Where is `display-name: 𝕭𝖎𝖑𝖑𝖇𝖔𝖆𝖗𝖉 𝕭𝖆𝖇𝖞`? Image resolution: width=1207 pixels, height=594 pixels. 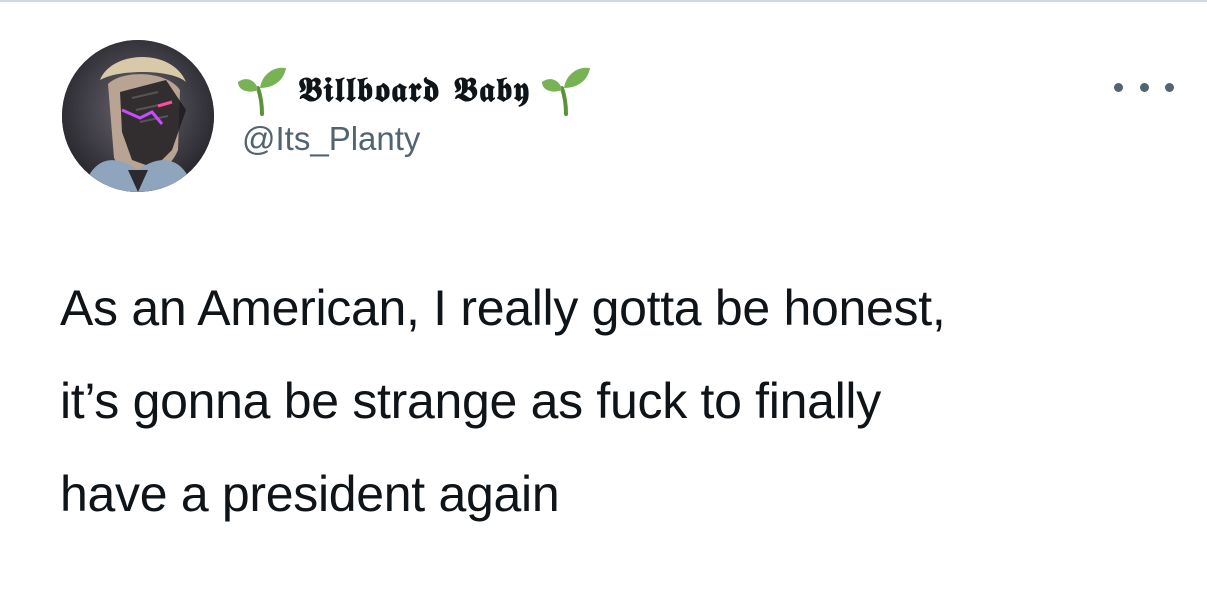
display-name: 𝕭𝖎𝖑𝖑𝖇𝖔𝖆𝖗𝖉 𝕭𝖆𝖇𝖞 is located at coordinates (414, 90).